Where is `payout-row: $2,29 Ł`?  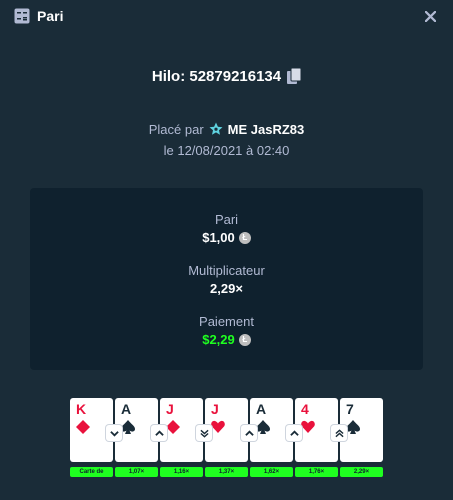 payout-row: $2,29 Ł is located at coordinates (226, 339).